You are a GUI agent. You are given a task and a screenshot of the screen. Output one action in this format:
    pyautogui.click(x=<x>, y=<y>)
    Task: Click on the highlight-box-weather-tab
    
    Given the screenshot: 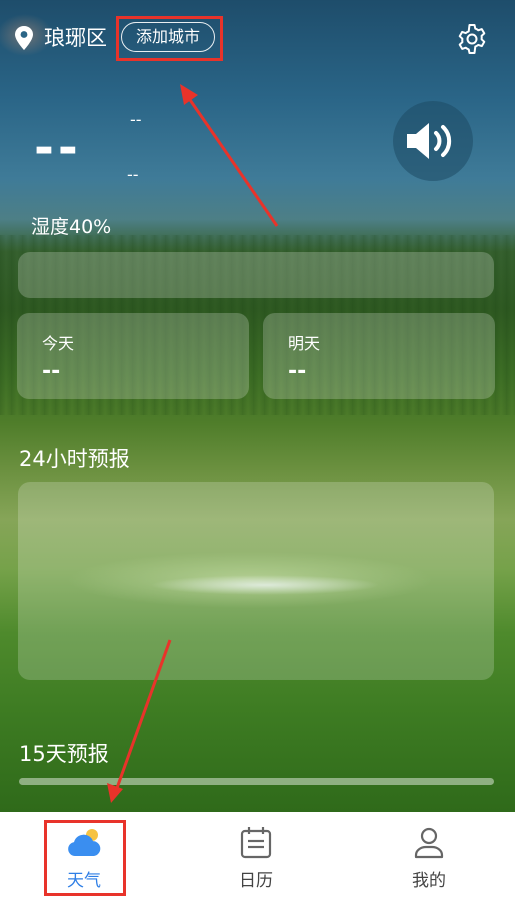 What is the action you would take?
    pyautogui.click(x=85, y=858)
    